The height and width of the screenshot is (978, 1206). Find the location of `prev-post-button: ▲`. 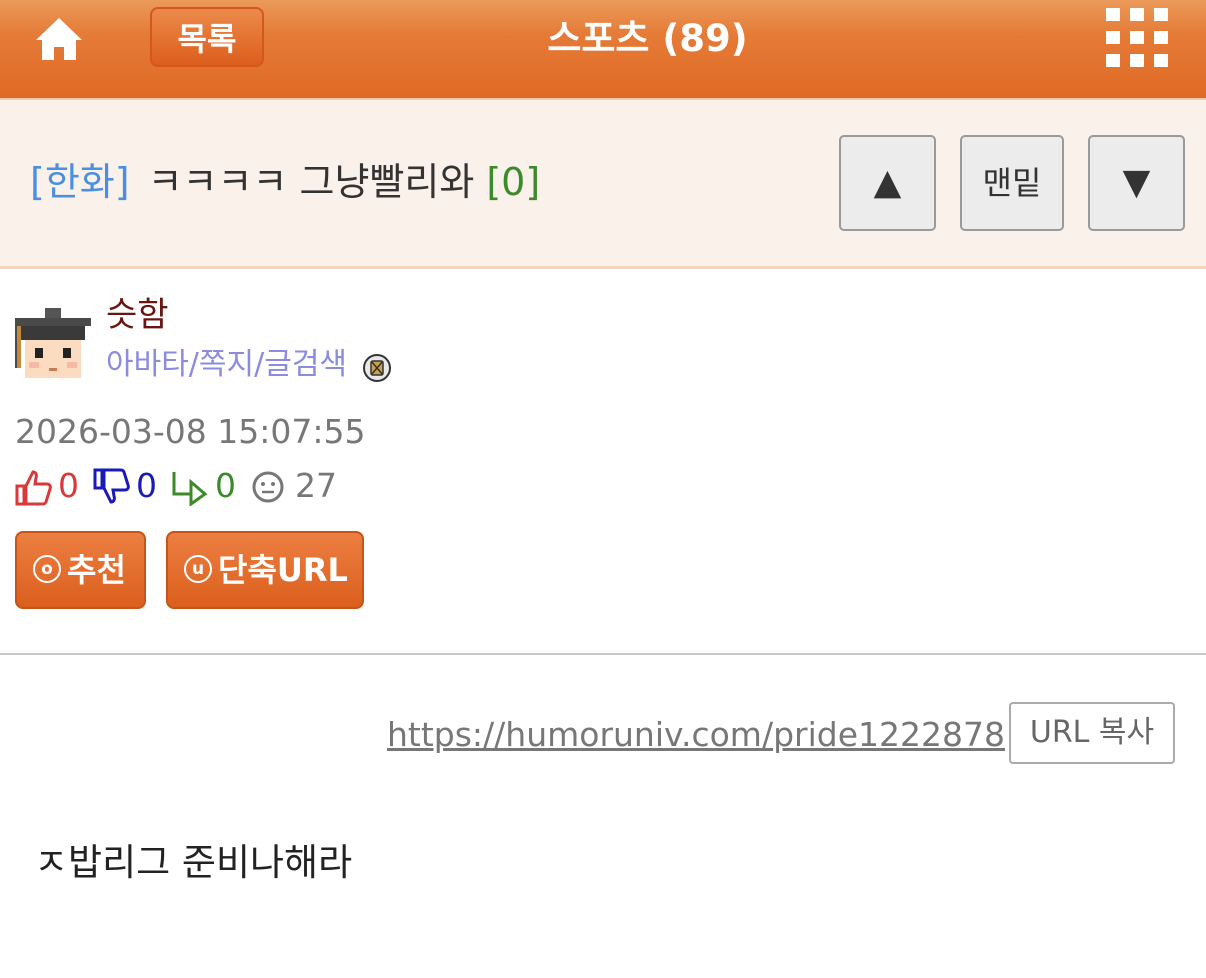

prev-post-button: ▲ is located at coordinates (887, 183).